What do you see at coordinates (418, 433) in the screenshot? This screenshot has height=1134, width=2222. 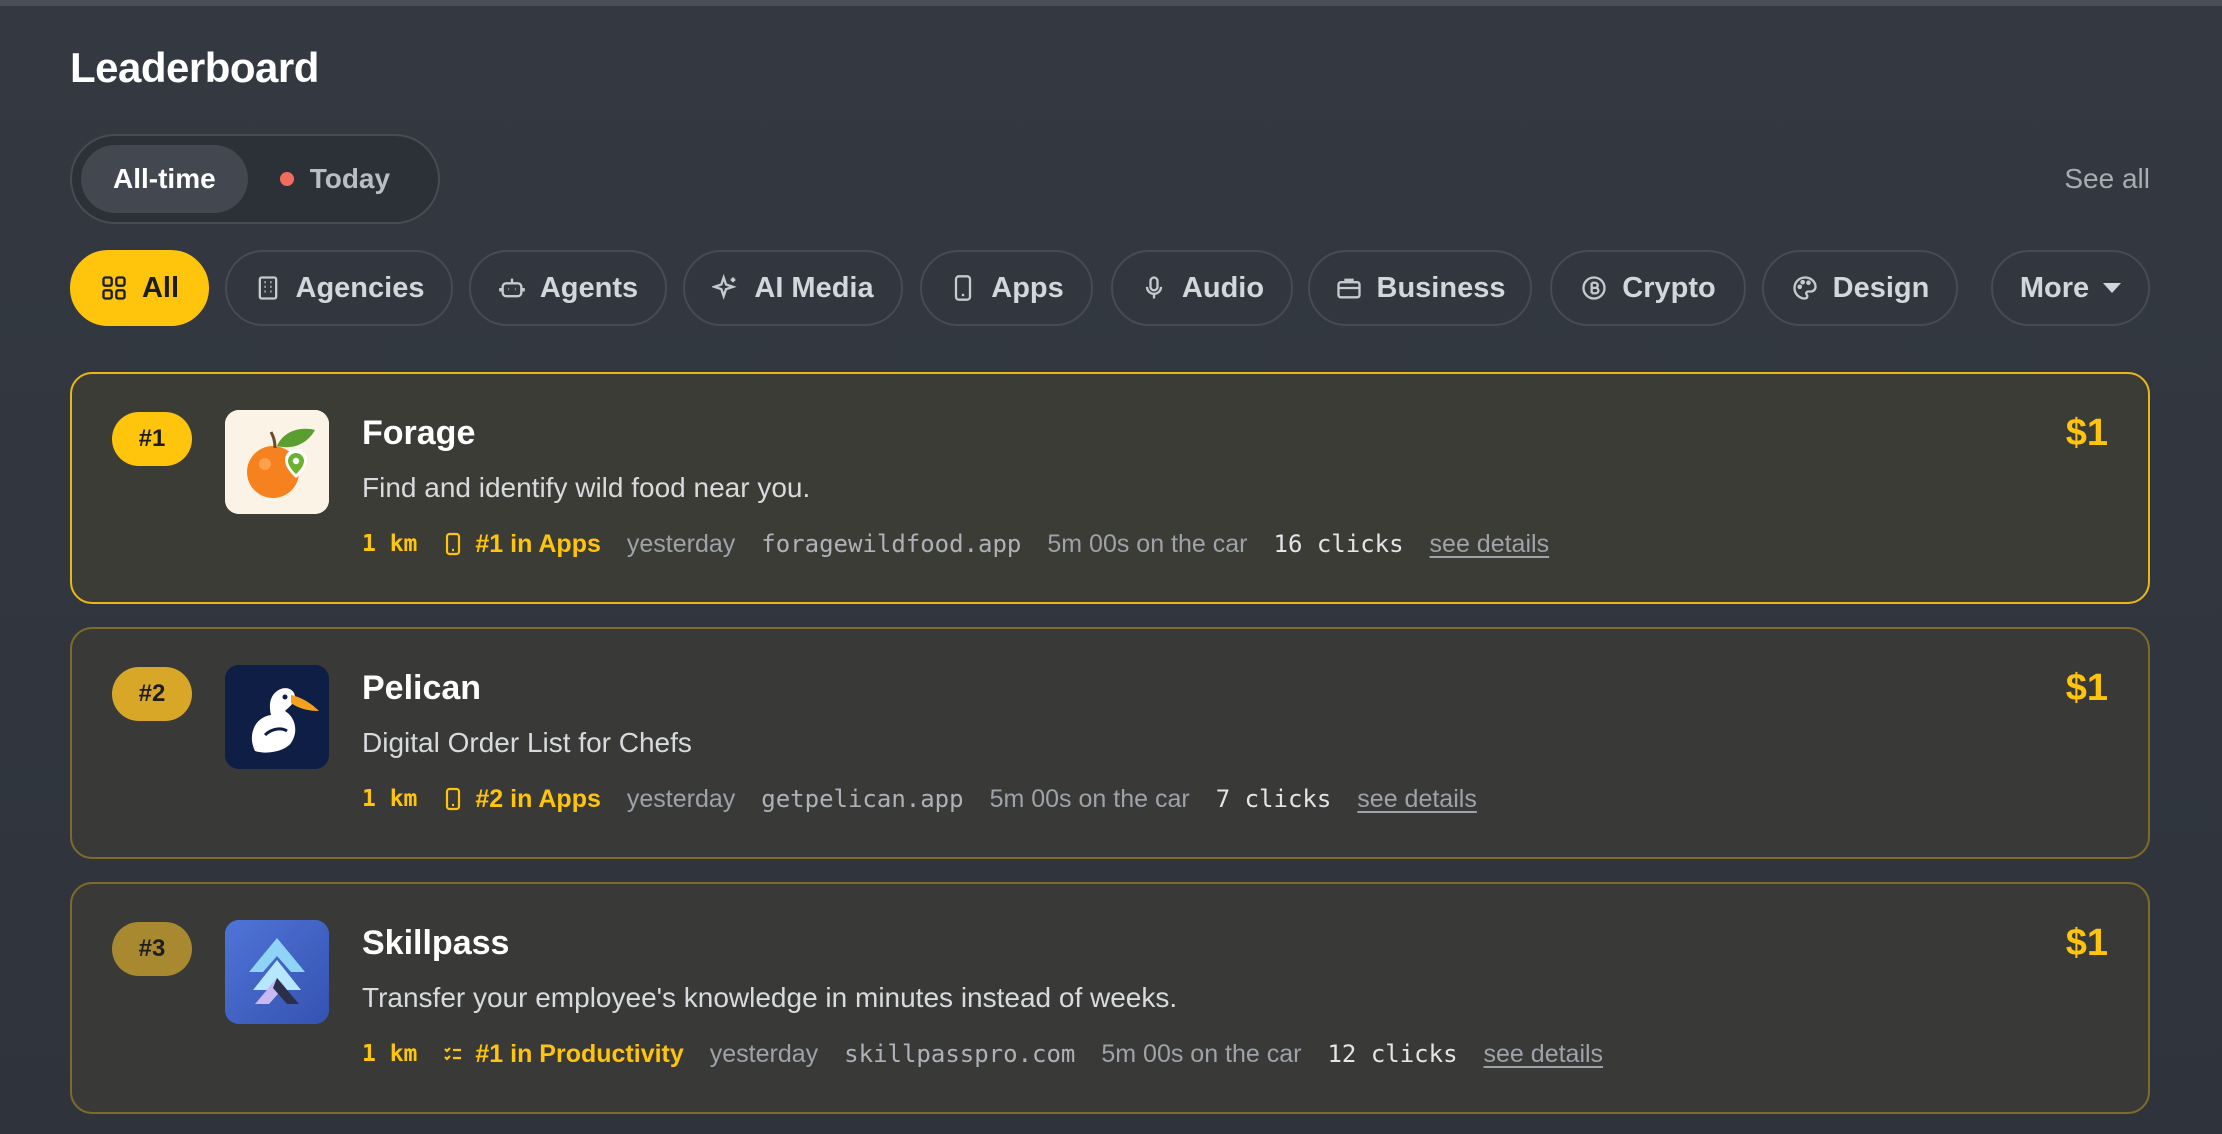 I see `entry-name: Forage` at bounding box center [418, 433].